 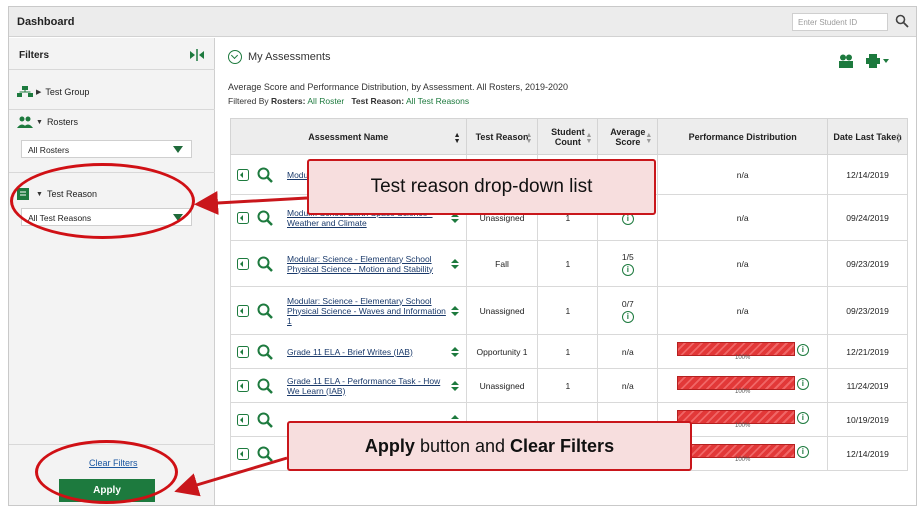 What do you see at coordinates (627, 303) in the screenshot?
I see `average-score-value: 0/7` at bounding box center [627, 303].